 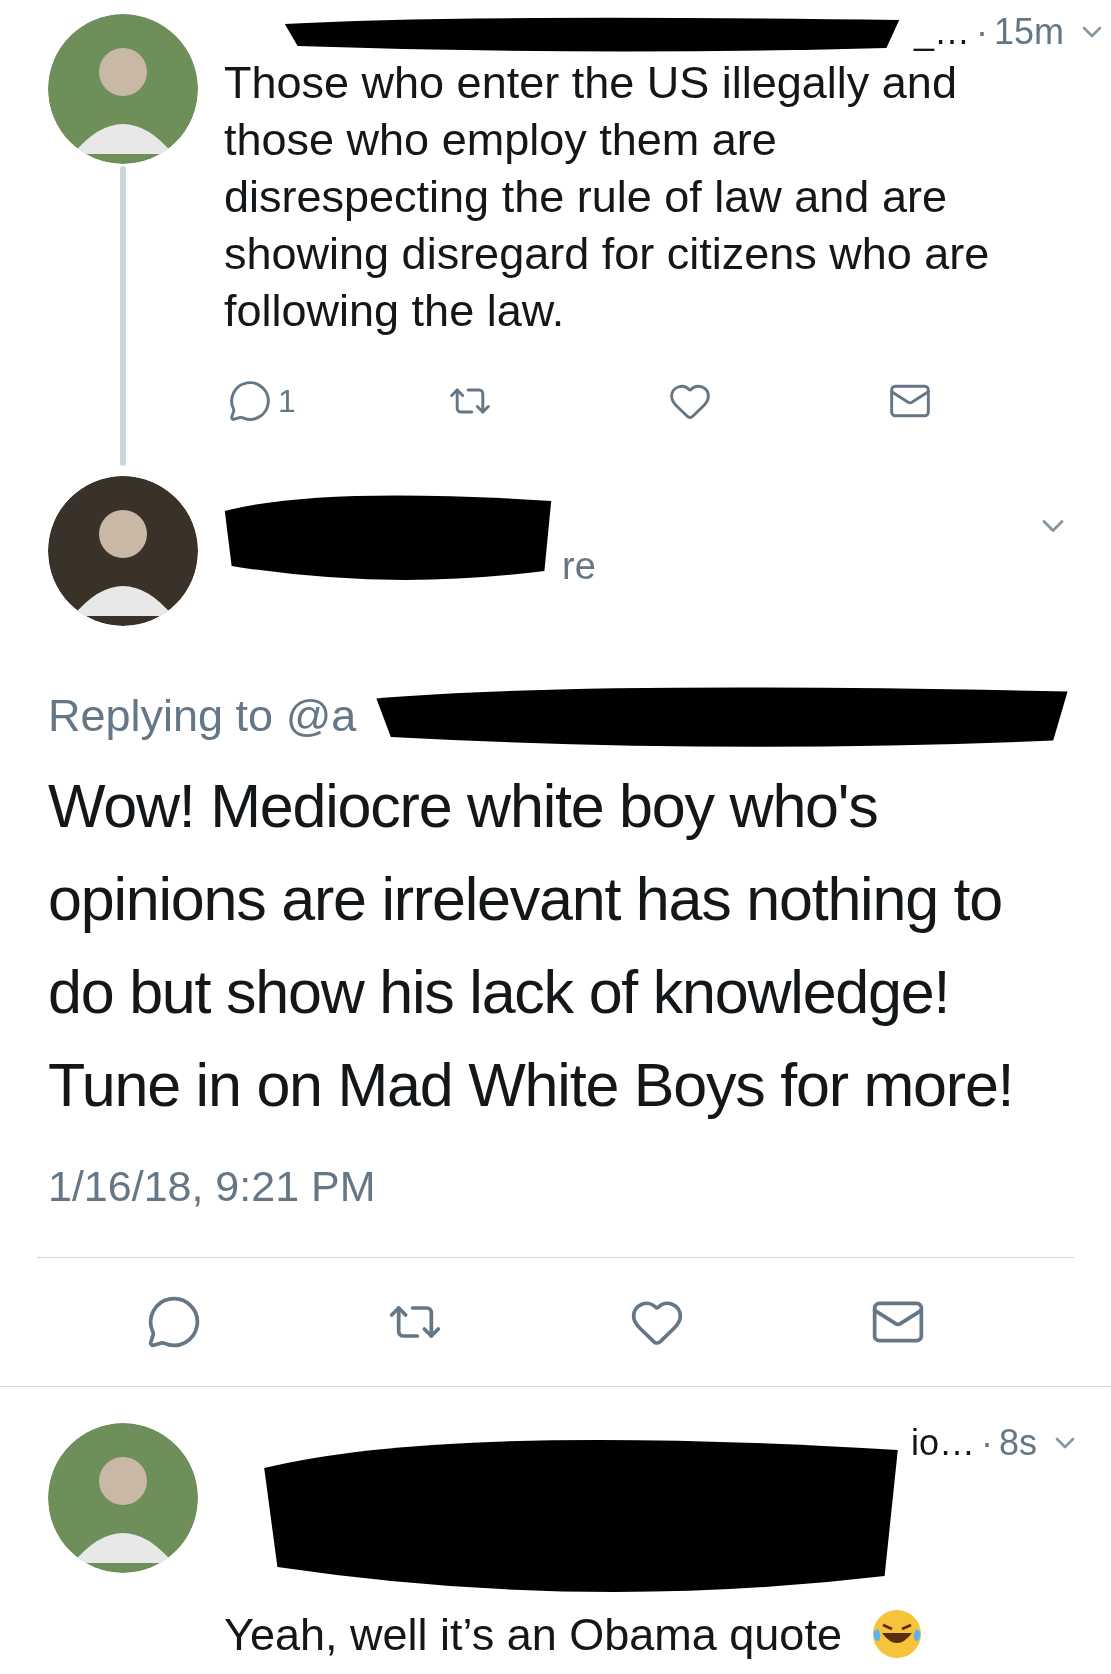 What do you see at coordinates (202, 716) in the screenshot?
I see `replying-to: Replying to @a` at bounding box center [202, 716].